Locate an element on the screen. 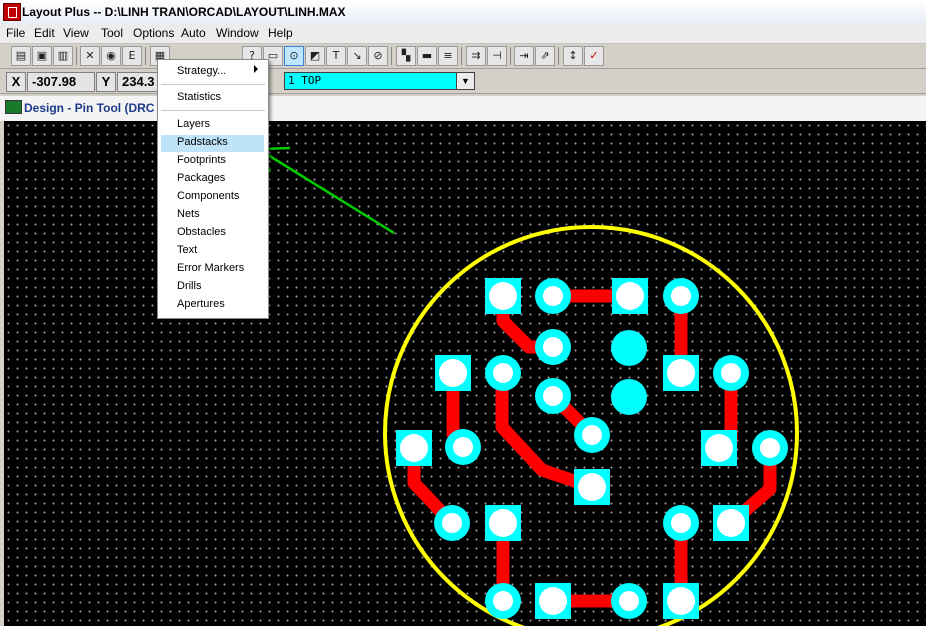 The height and width of the screenshot is (626, 926). refresh-icon: ⇥ is located at coordinates (524, 56).